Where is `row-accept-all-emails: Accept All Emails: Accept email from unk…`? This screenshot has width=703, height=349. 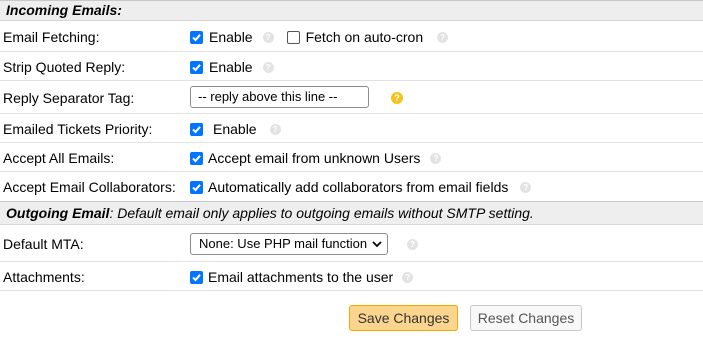
row-accept-all-emails: Accept All Emails: Accept email from unk… is located at coordinates (351, 157).